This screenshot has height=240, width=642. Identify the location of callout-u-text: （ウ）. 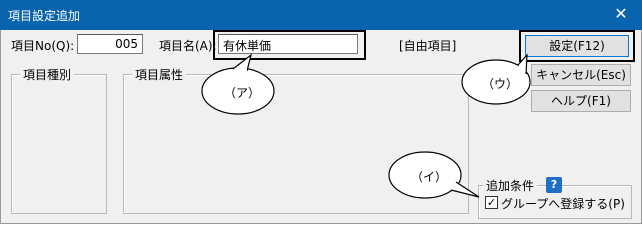
(500, 84).